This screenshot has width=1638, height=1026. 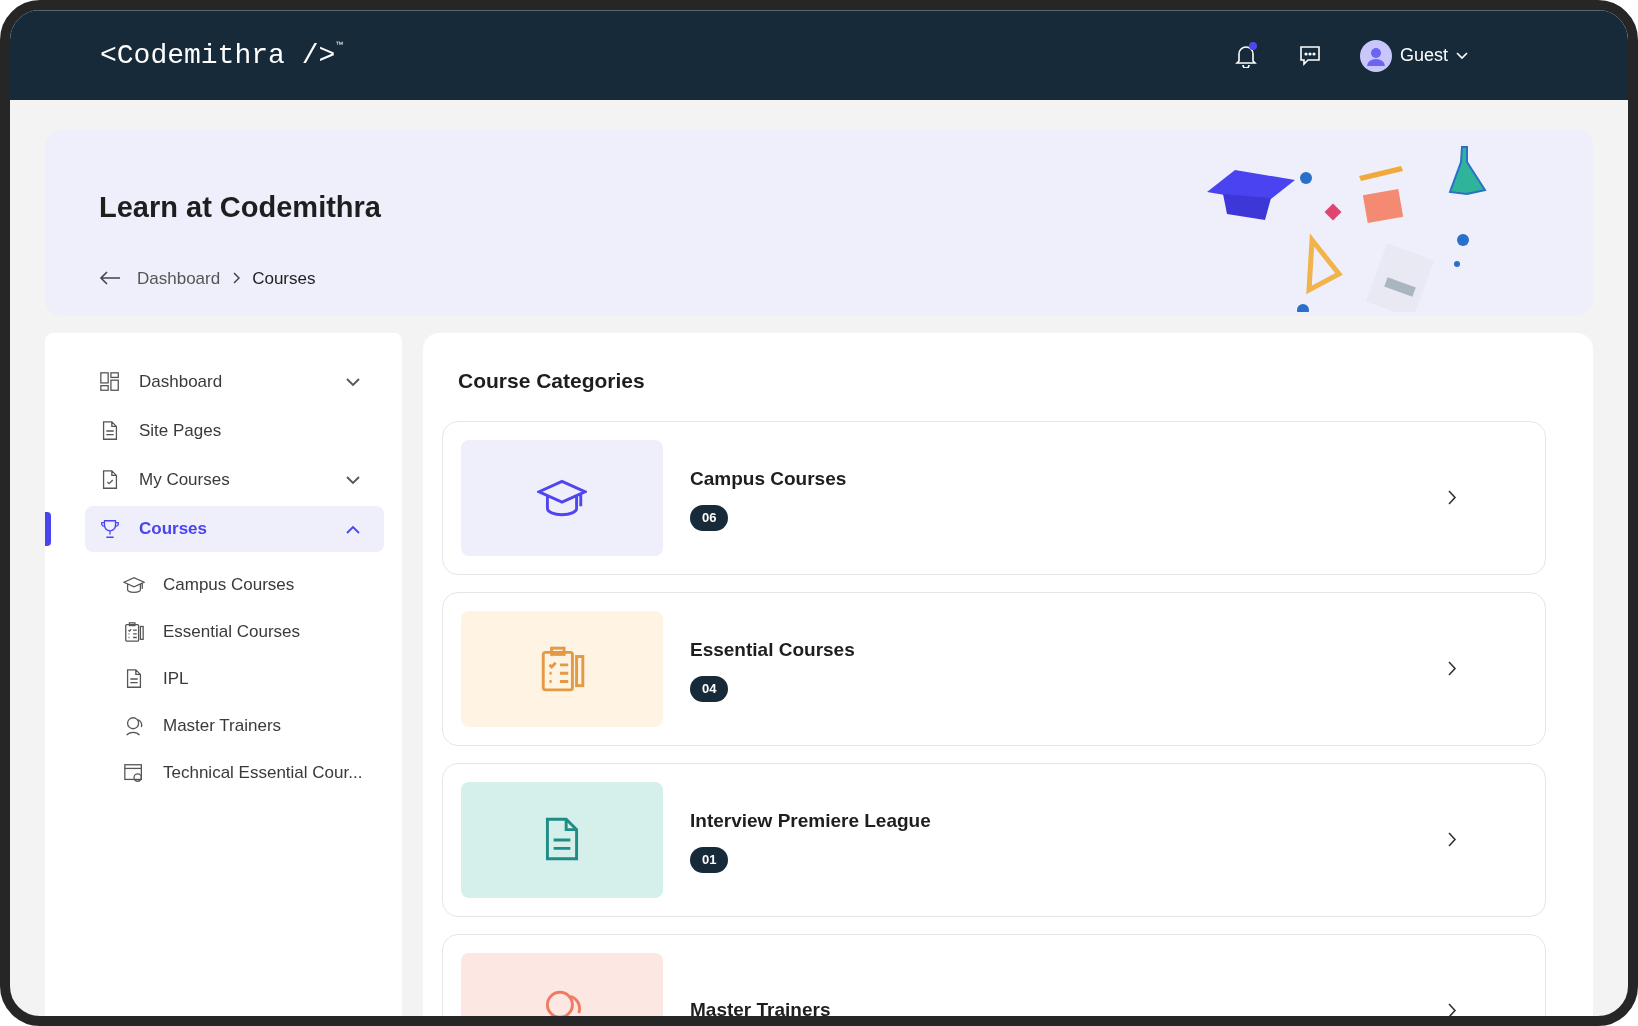 I want to click on breadcrumb-link: Courses, so click(x=284, y=278).